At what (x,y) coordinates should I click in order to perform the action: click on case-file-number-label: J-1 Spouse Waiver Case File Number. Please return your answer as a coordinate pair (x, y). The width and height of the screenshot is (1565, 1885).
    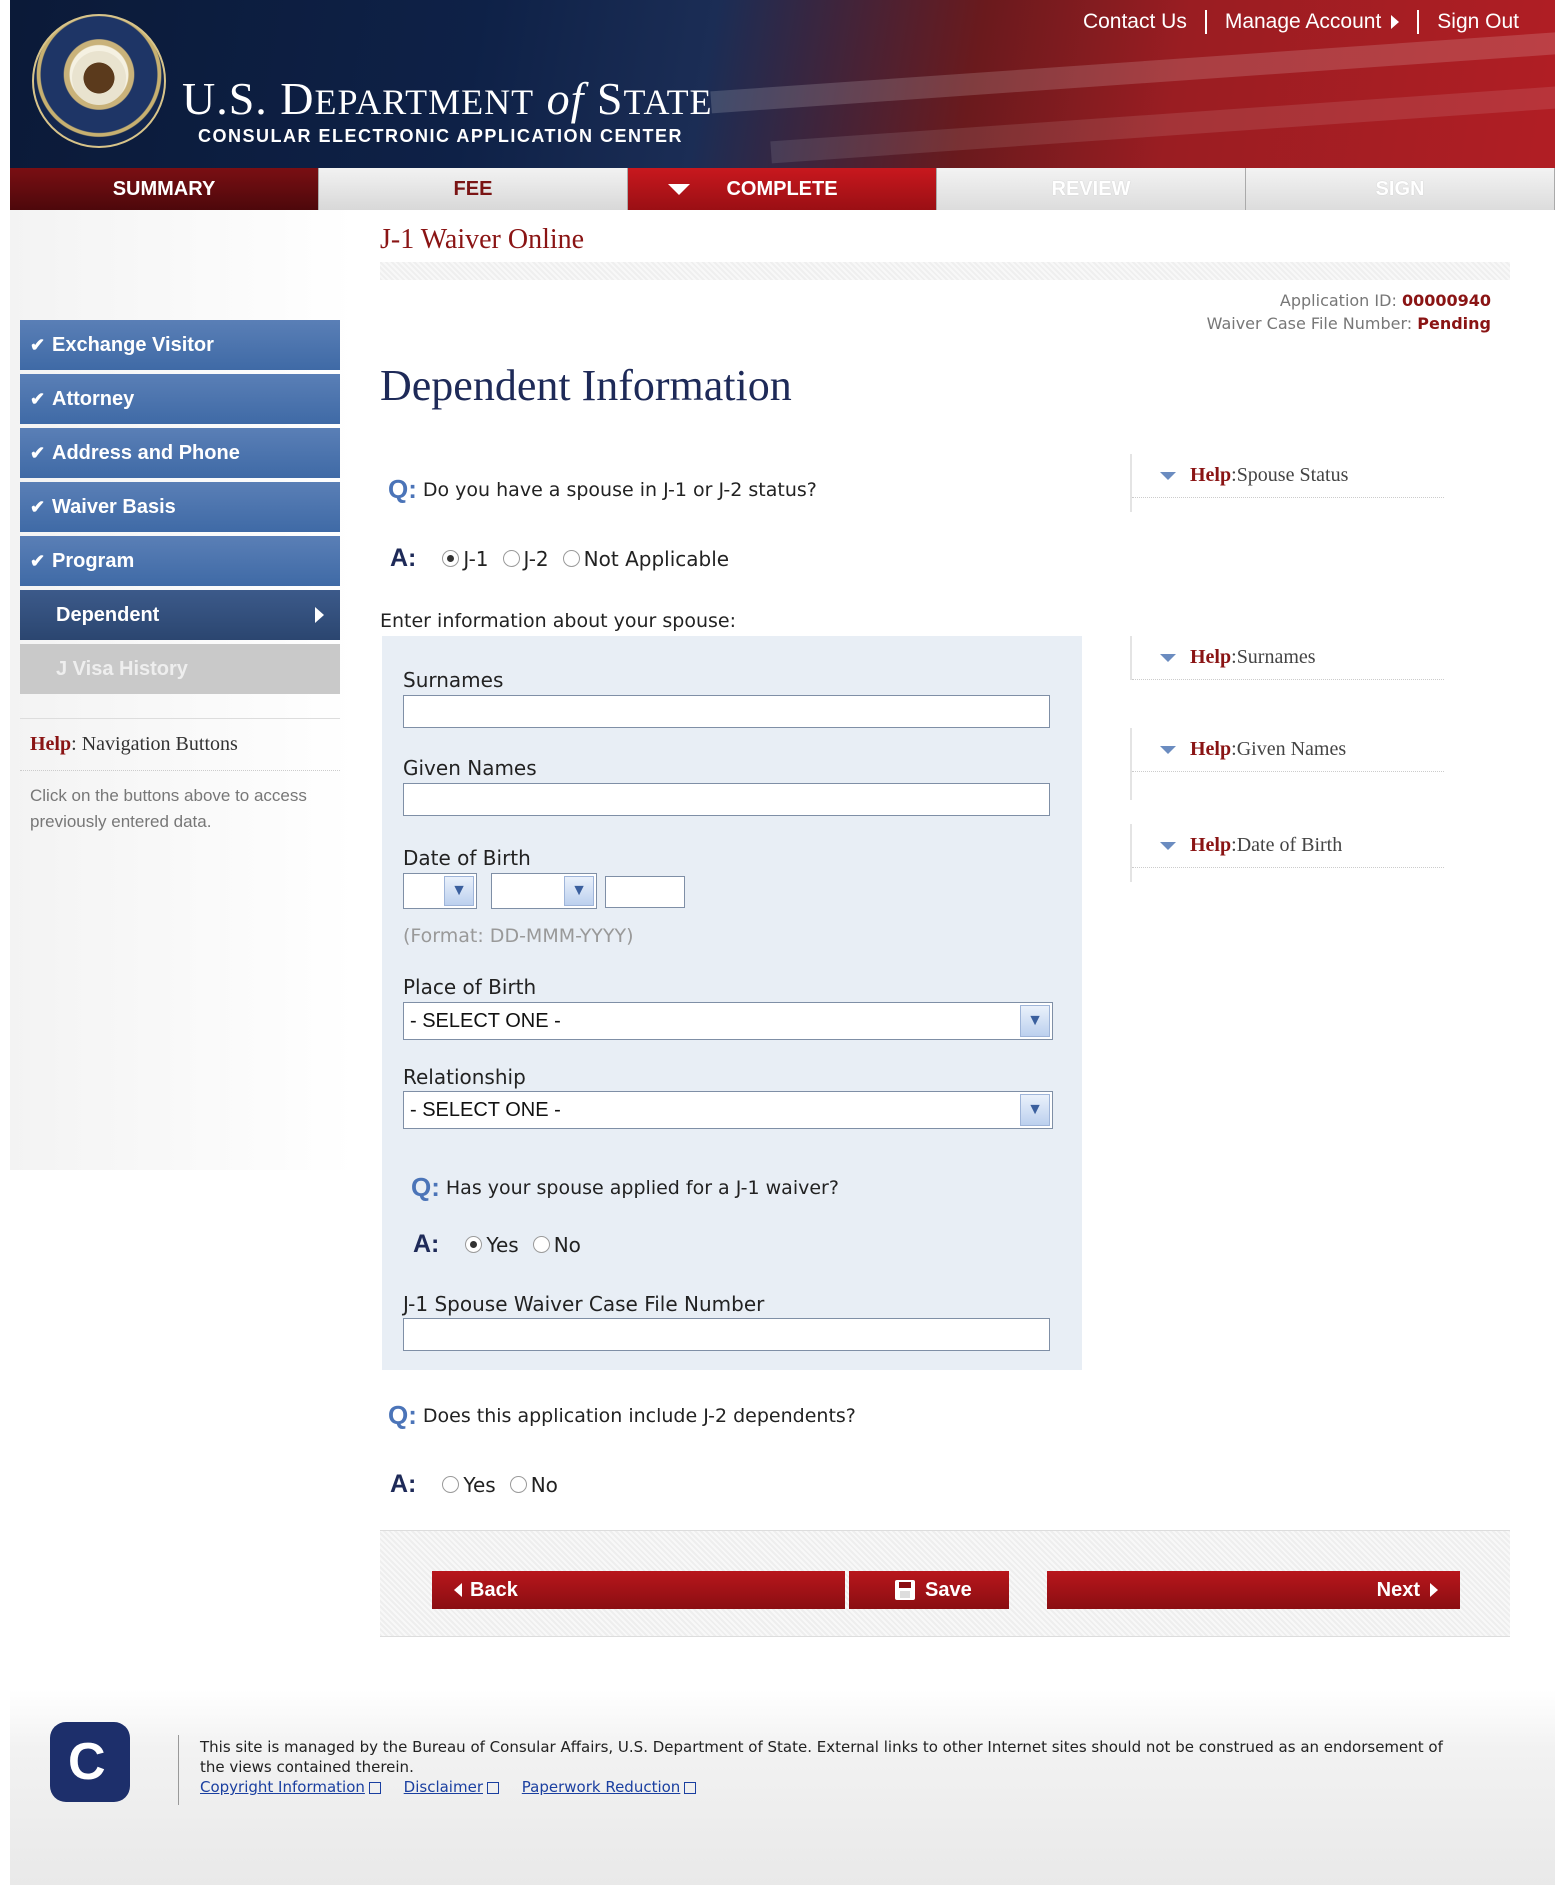
    Looking at the image, I should click on (584, 1304).